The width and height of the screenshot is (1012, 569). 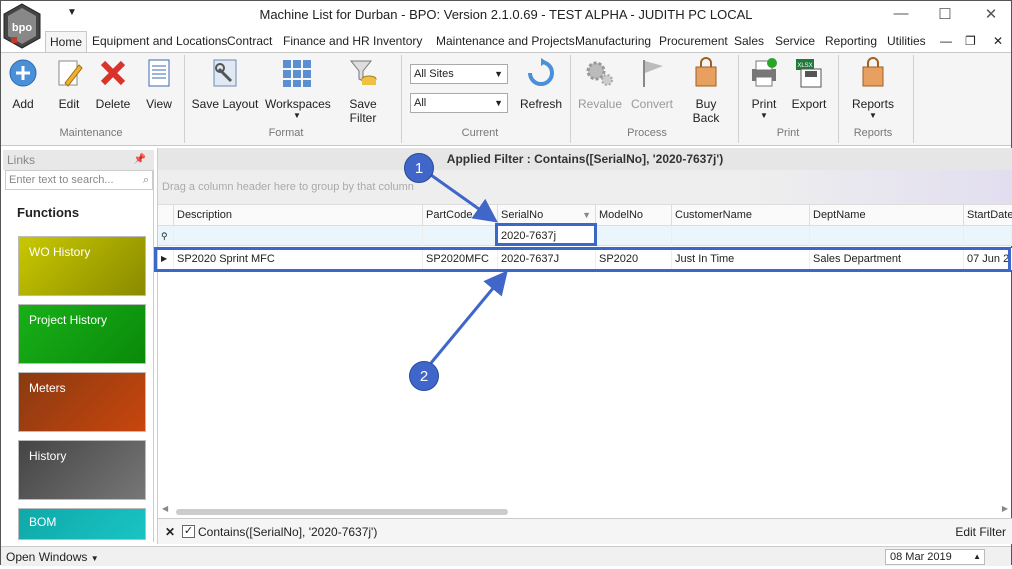 I want to click on tab-equipment-and-locations: Equipment and Locations, so click(x=159, y=42).